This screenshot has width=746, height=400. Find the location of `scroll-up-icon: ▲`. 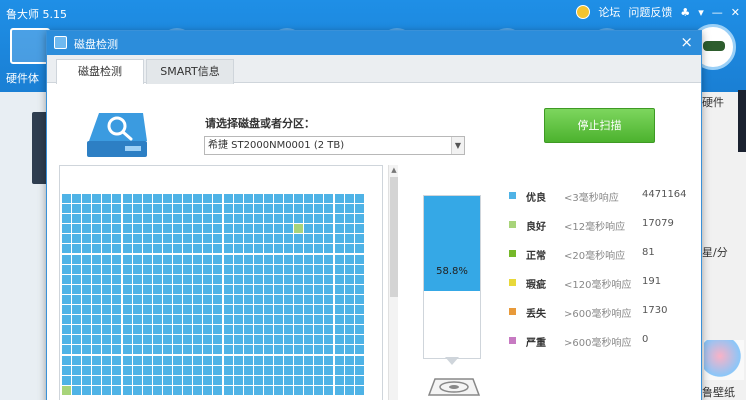

scroll-up-icon: ▲ is located at coordinates (394, 170).